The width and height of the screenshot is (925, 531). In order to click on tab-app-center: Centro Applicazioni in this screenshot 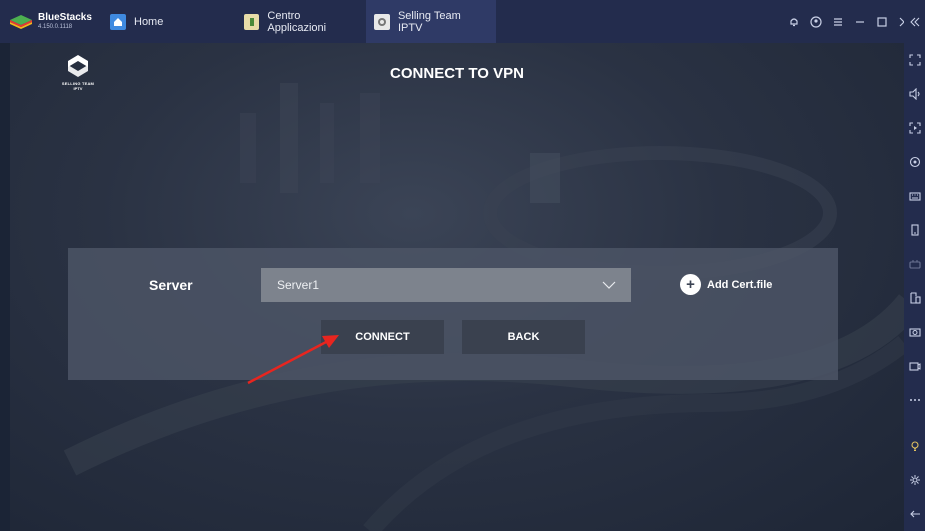, I will do `click(301, 21)`.